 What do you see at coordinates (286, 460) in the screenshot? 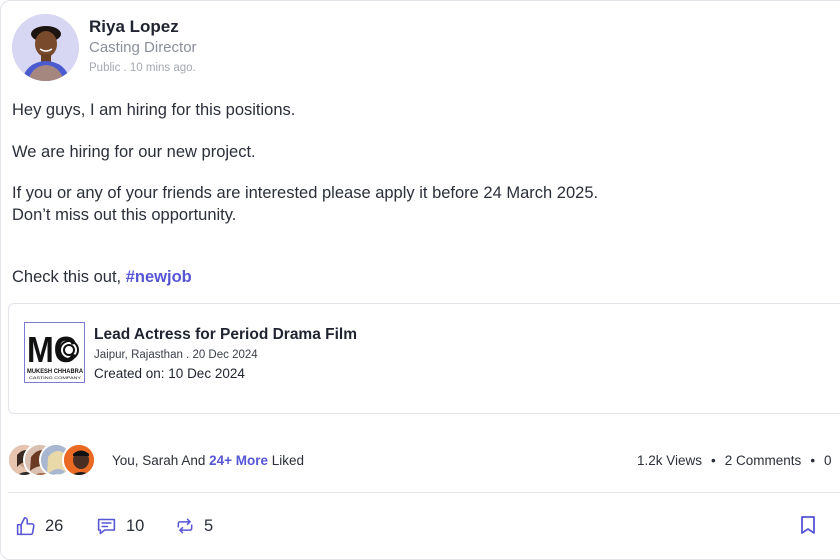
I see `liked-suffix: Liked` at bounding box center [286, 460].